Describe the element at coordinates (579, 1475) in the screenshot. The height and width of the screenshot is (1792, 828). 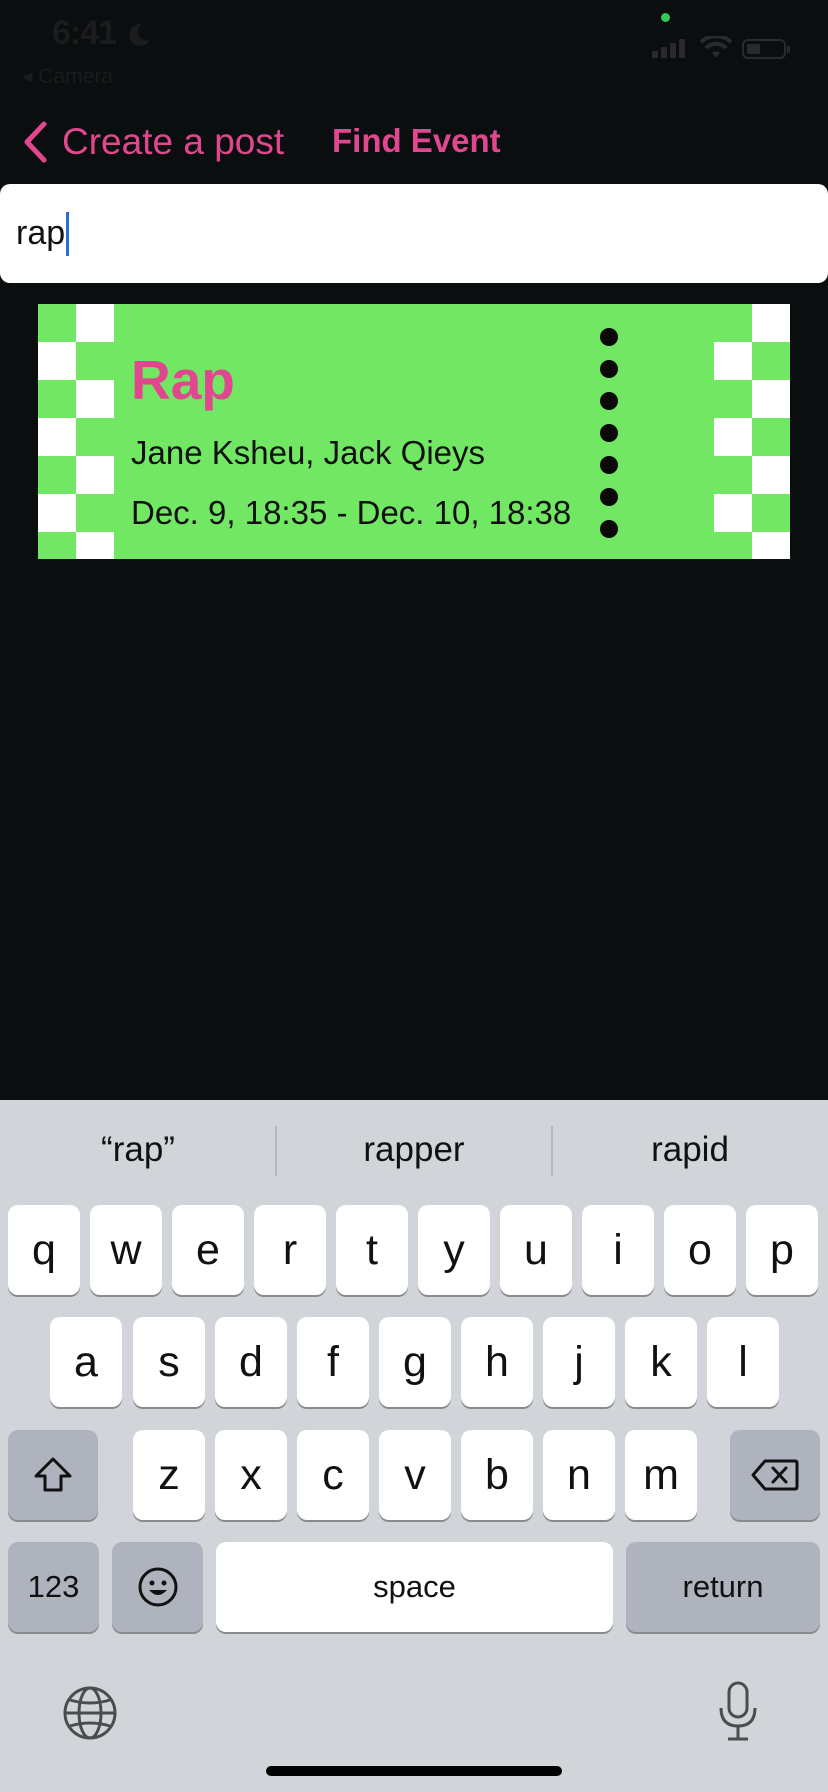
I see `key-n: n` at that location.